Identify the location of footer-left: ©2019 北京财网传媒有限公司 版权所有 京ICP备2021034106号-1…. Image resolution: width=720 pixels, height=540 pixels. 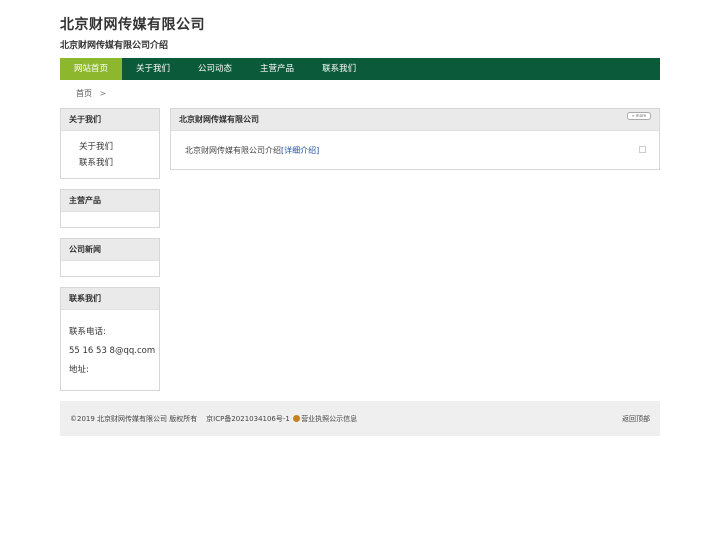
(213, 419).